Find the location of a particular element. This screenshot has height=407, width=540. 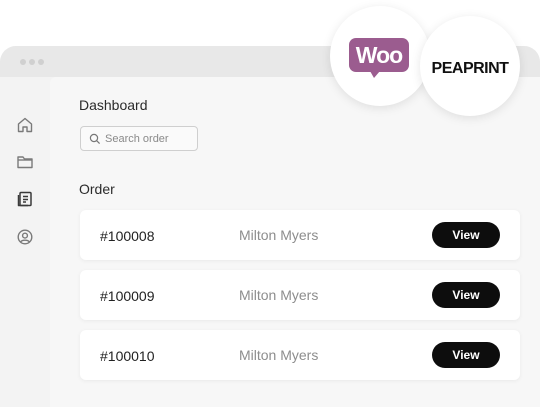

page-title: Dashboard is located at coordinates (113, 105).